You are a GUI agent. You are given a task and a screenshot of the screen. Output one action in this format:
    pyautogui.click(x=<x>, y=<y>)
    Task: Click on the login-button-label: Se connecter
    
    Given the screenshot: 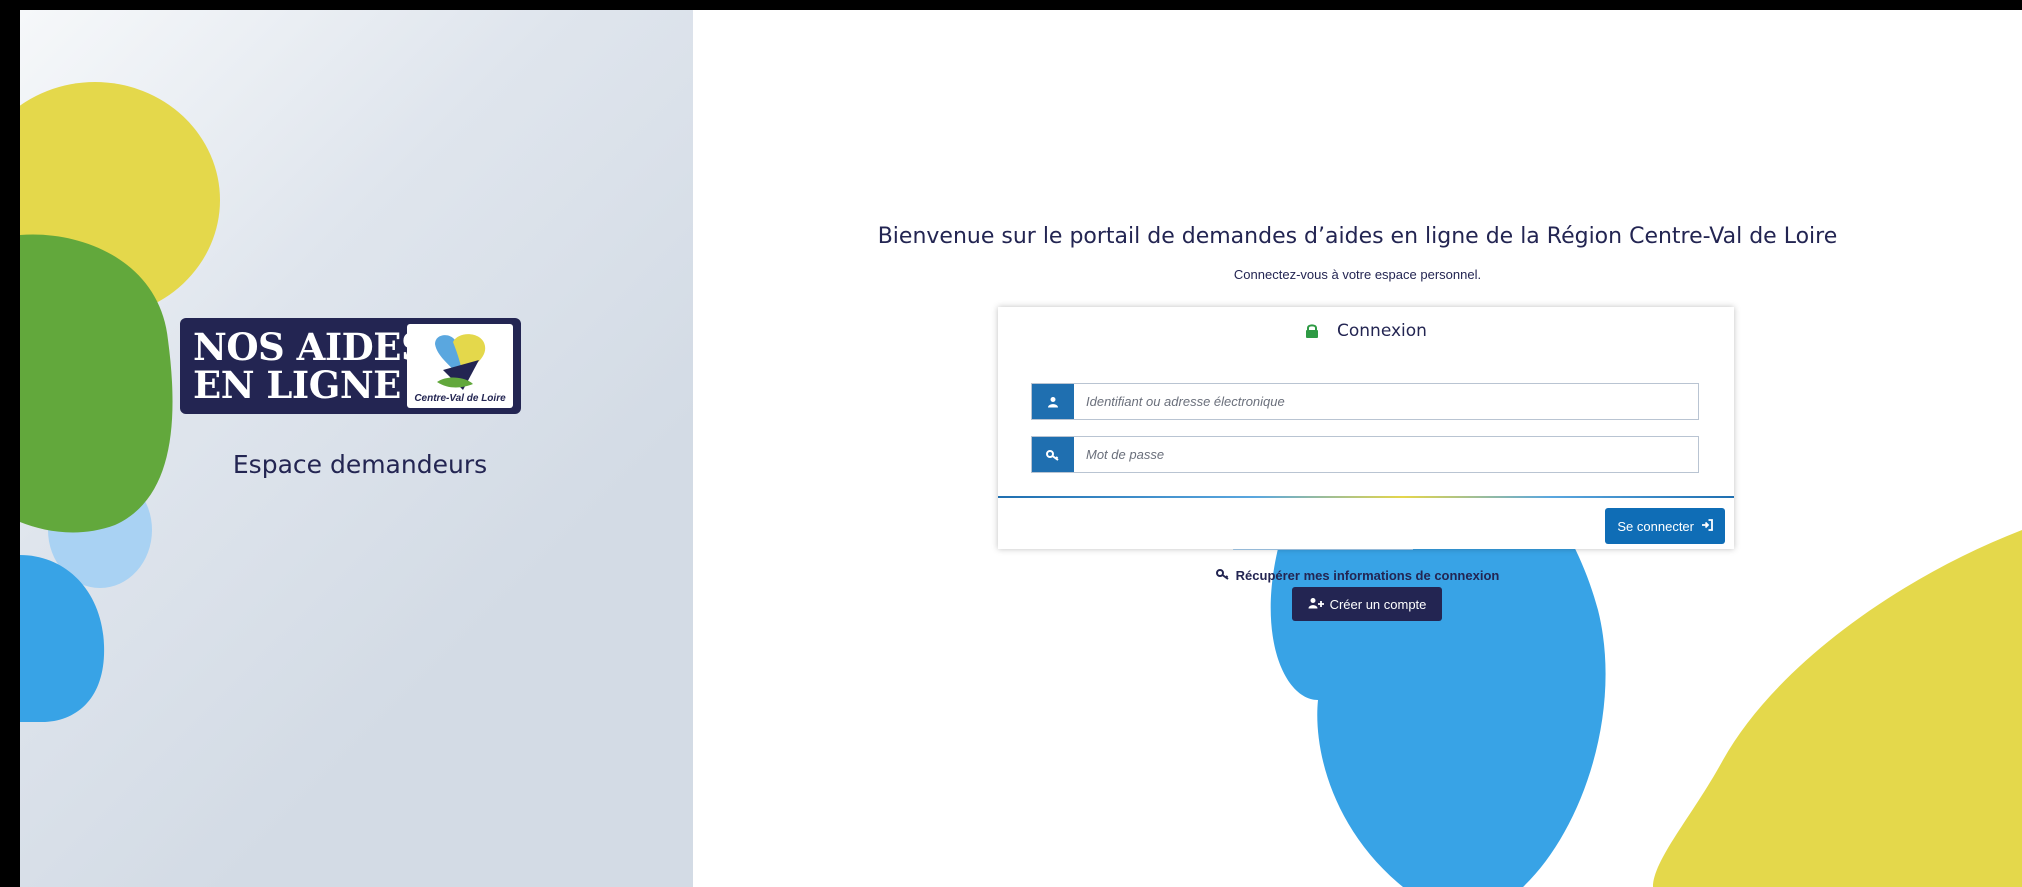 What is the action you would take?
    pyautogui.click(x=1655, y=526)
    